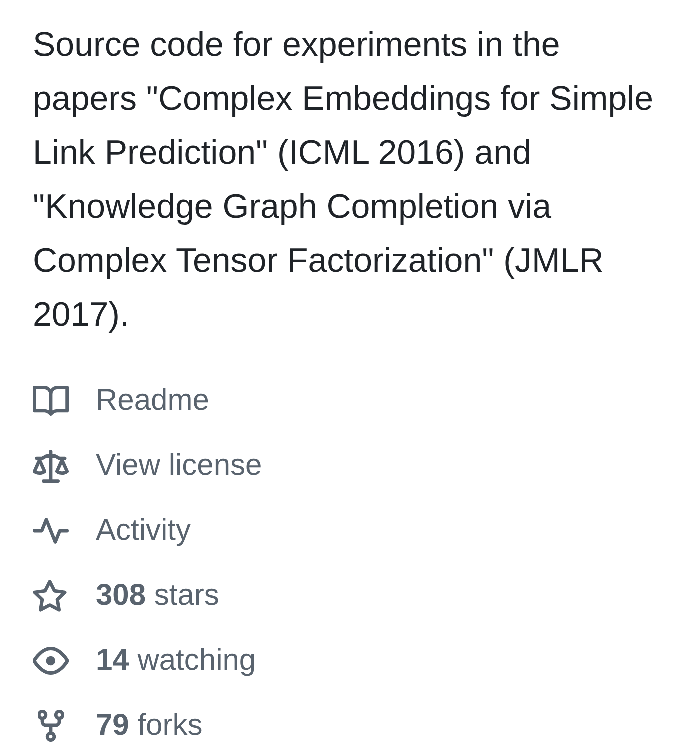  Describe the element at coordinates (179, 466) in the screenshot. I see `sidebar-link: View license` at that location.